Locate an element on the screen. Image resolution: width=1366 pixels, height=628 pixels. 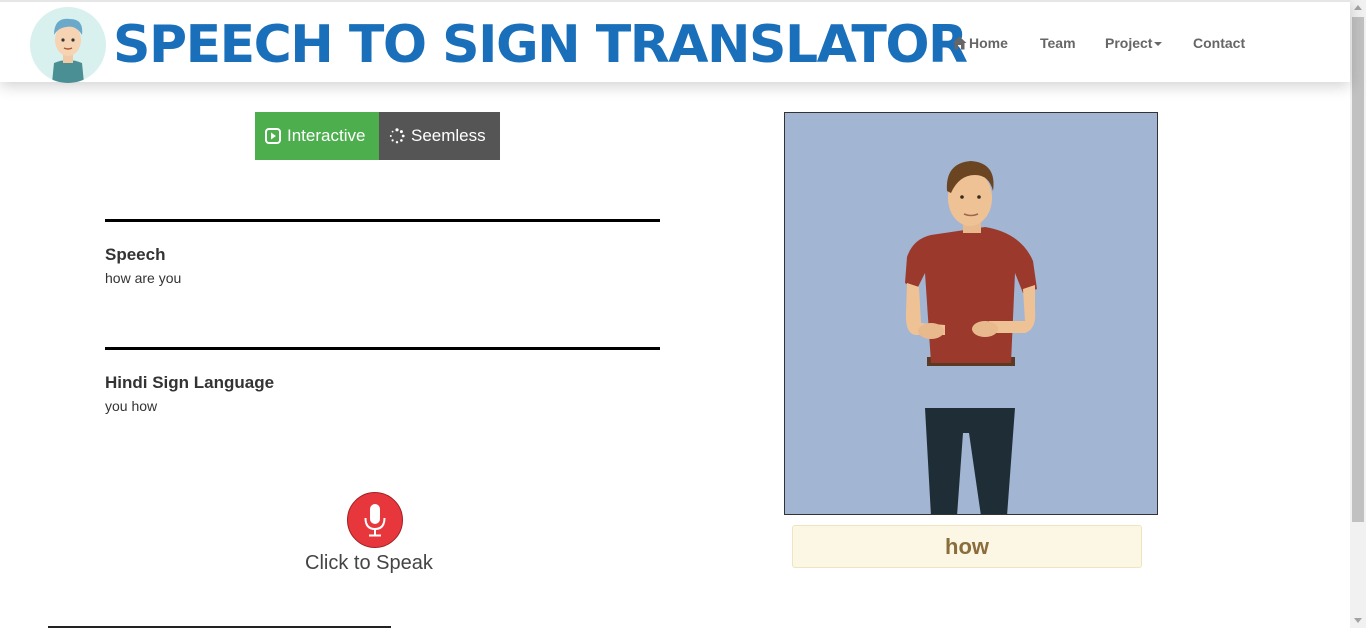
signing-avatar-icon is located at coordinates (971, 337).